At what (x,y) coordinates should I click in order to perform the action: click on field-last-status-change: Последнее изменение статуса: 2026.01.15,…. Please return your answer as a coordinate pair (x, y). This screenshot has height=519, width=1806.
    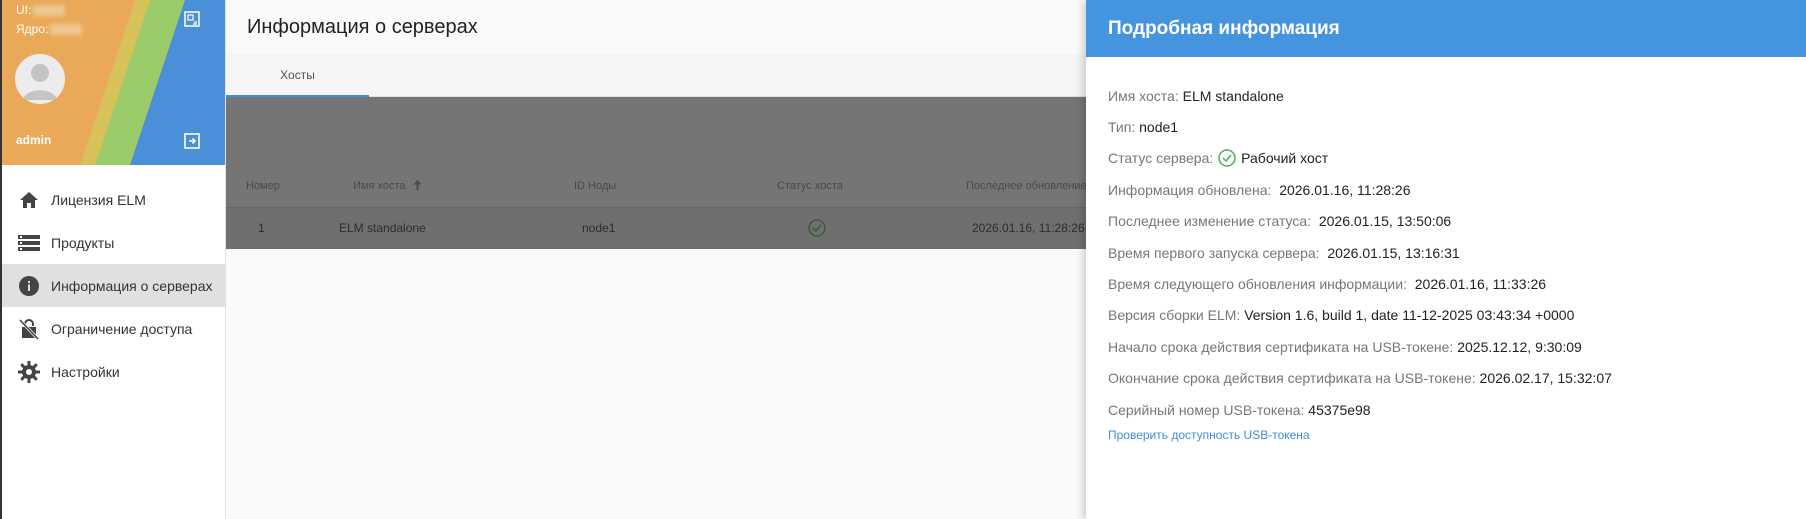
    Looking at the image, I should click on (1280, 221).